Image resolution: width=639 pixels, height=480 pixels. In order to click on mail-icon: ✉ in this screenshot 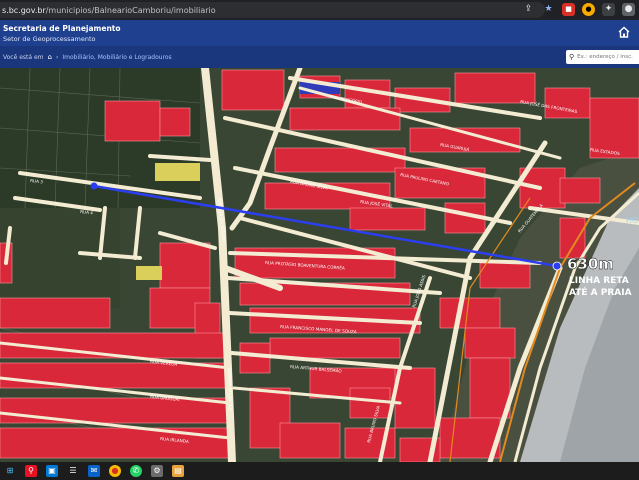, I will do `click(94, 471)`.